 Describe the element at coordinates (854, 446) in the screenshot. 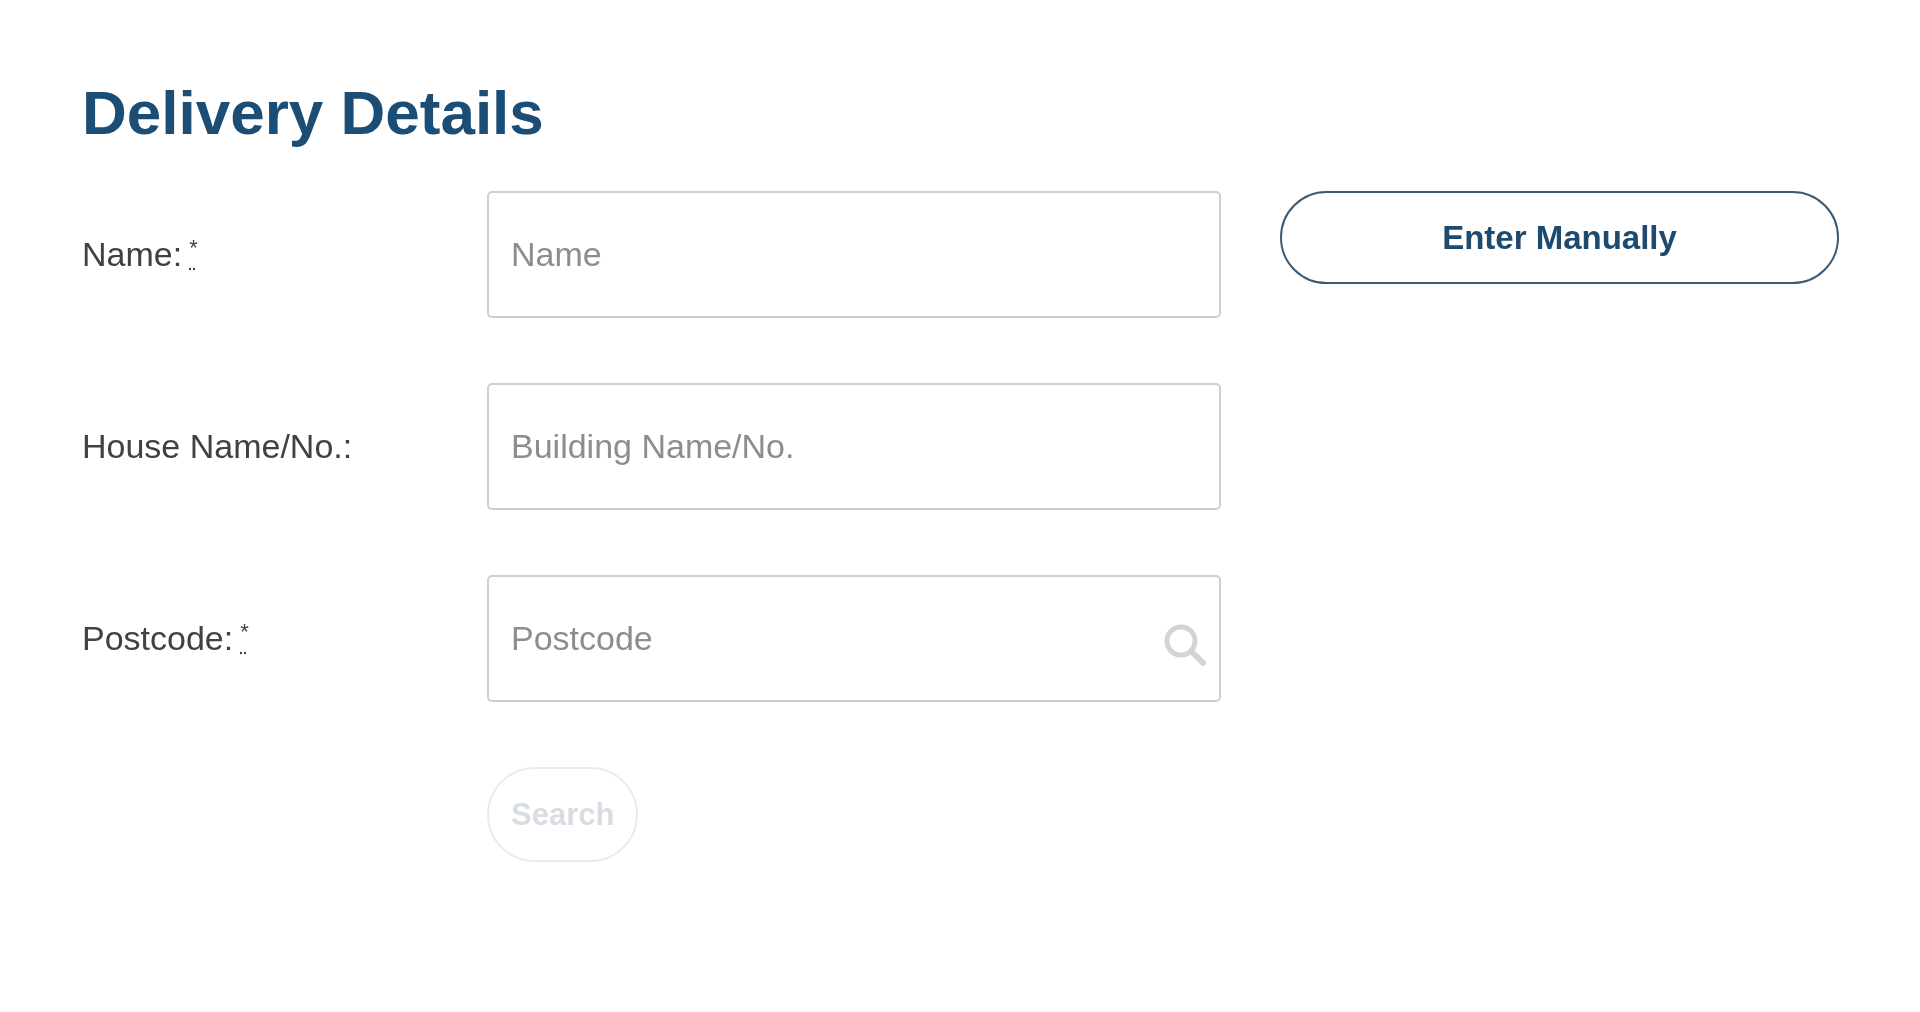

I see `input-field: Building Name/No.` at that location.